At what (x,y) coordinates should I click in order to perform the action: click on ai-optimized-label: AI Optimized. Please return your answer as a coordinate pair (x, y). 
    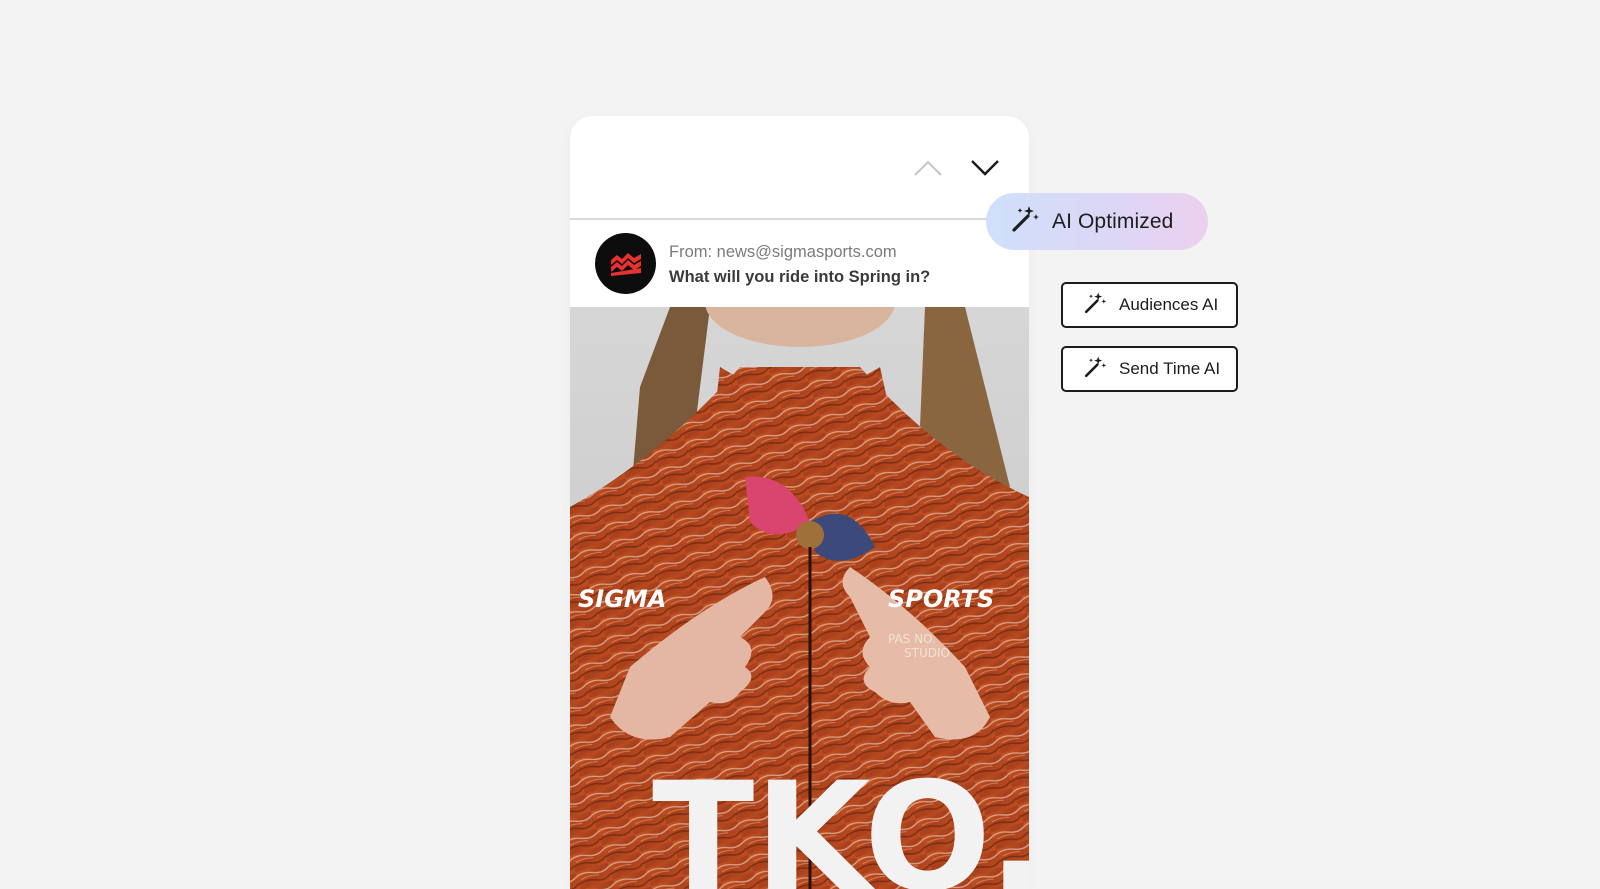
    Looking at the image, I should click on (1113, 221).